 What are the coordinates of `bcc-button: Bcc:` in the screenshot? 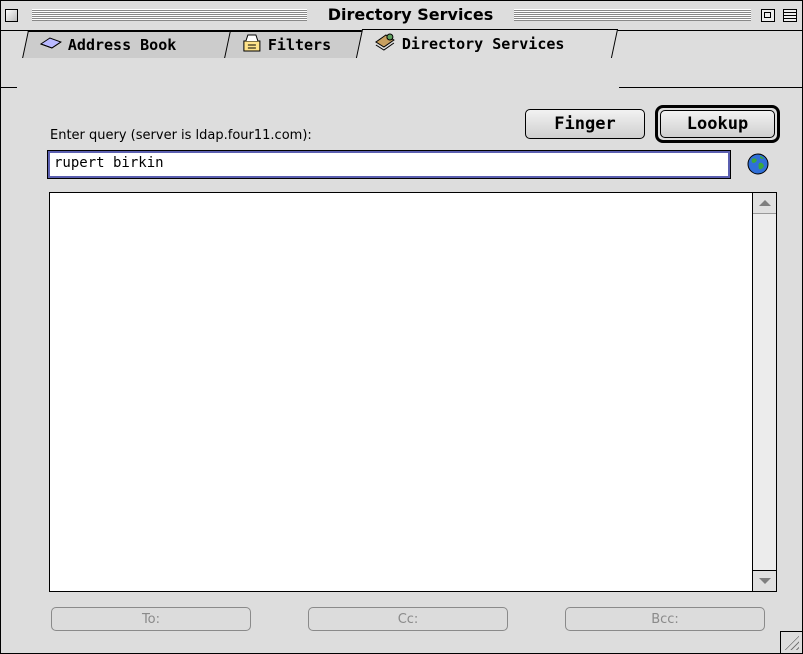 It's located at (665, 619).